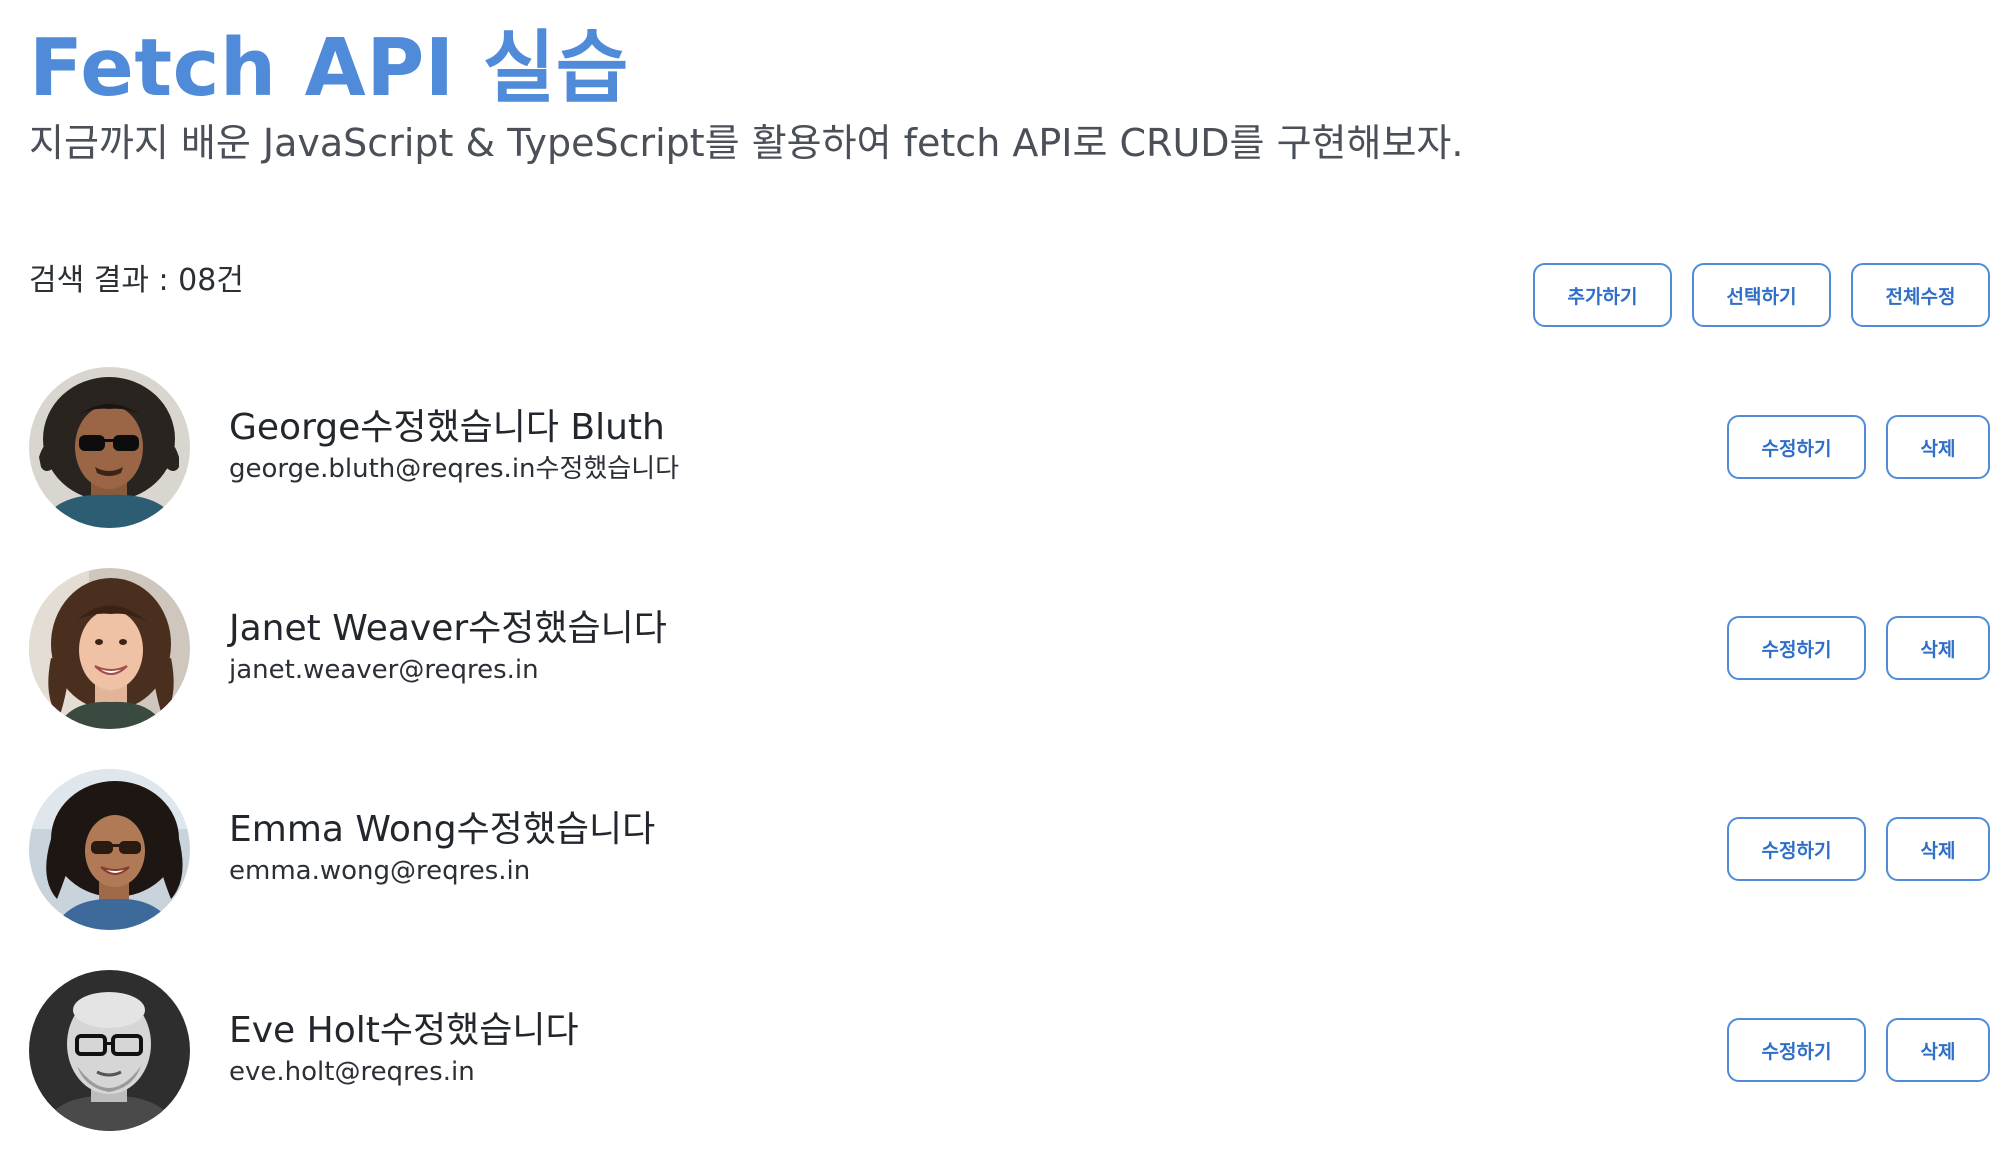  What do you see at coordinates (447, 427) in the screenshot?
I see `user-name: George수정했습니다 Bluth` at bounding box center [447, 427].